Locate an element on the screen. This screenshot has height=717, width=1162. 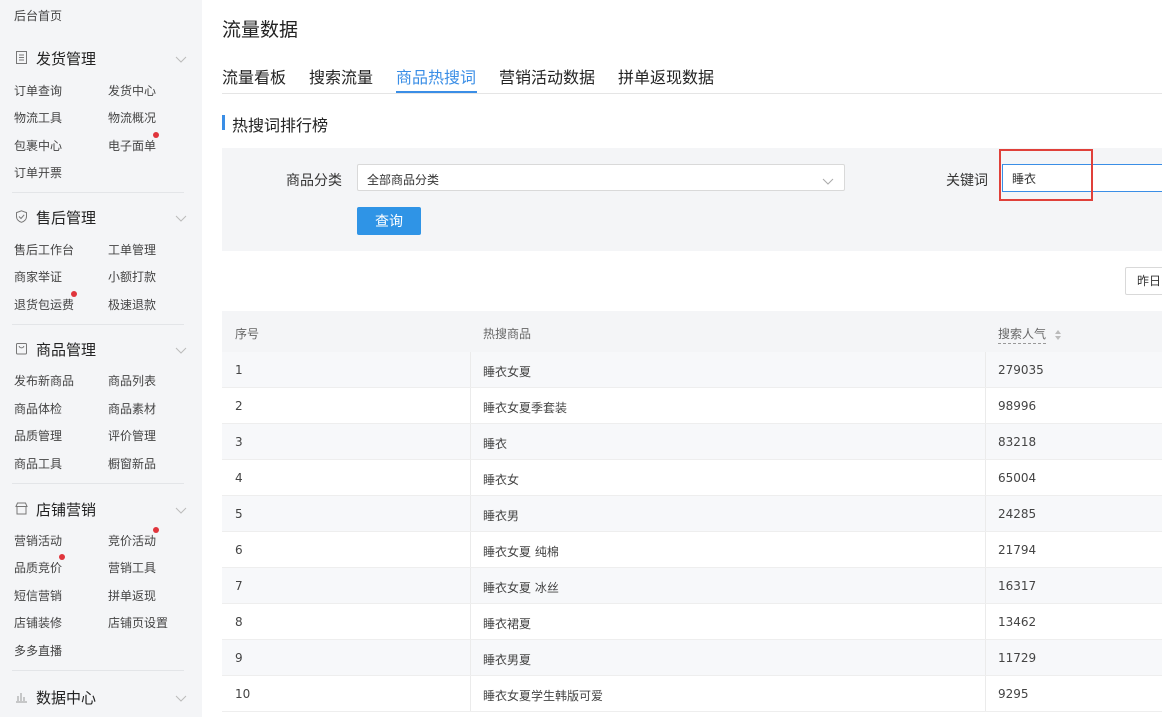
sidebar-item-after-sales-desk: 售后工作台 is located at coordinates (44, 249).